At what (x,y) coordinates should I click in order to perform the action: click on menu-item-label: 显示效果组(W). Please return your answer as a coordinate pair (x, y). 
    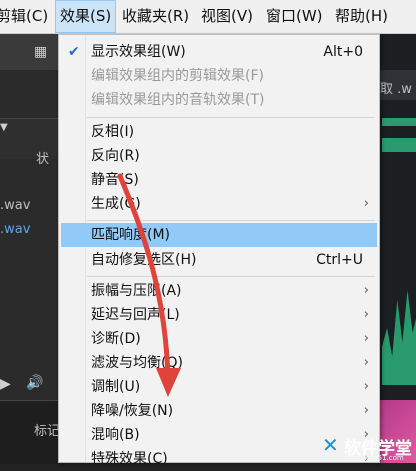
    Looking at the image, I should click on (138, 52).